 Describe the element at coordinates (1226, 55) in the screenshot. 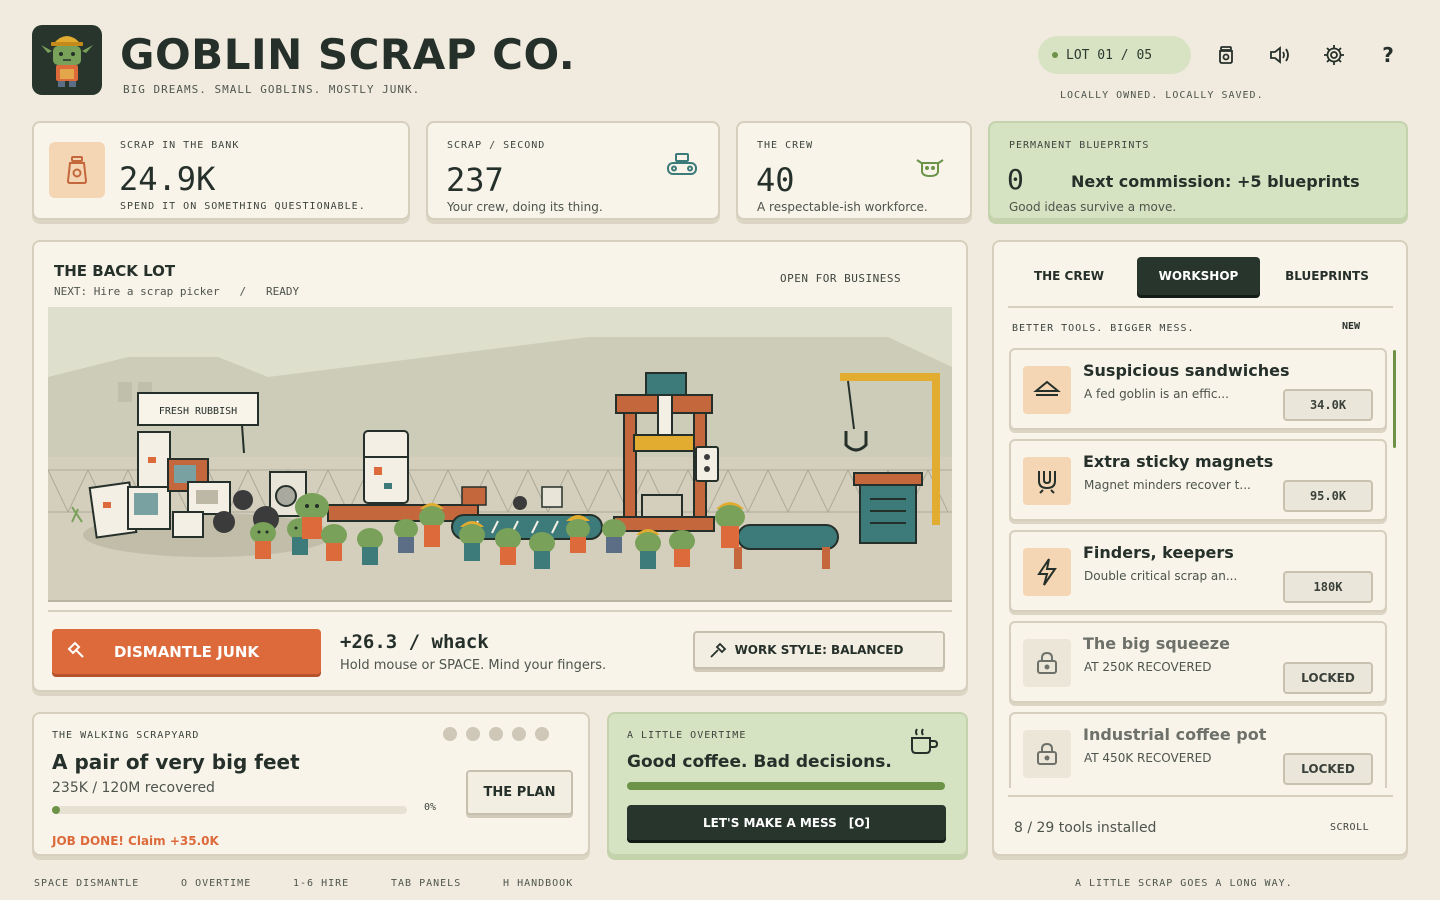

I see `jar-icon` at that location.